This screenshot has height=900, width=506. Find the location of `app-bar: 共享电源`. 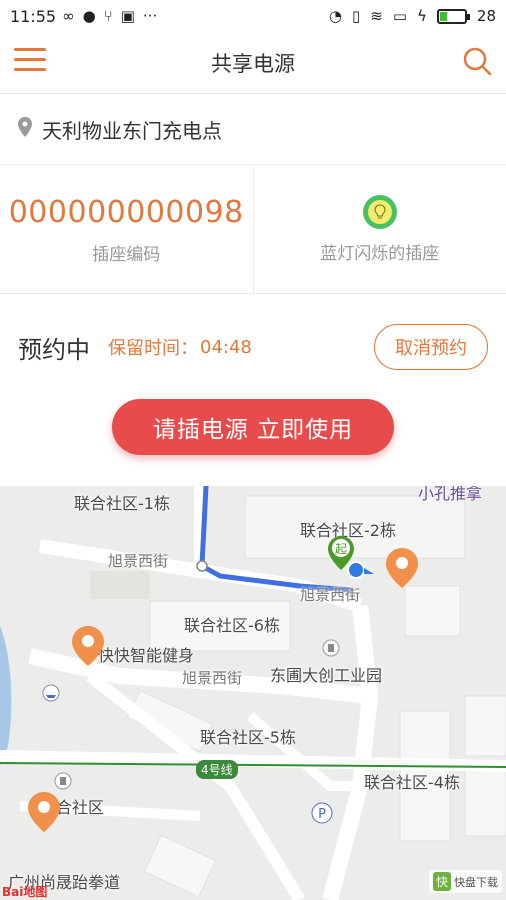

app-bar: 共享电源 is located at coordinates (253, 63).